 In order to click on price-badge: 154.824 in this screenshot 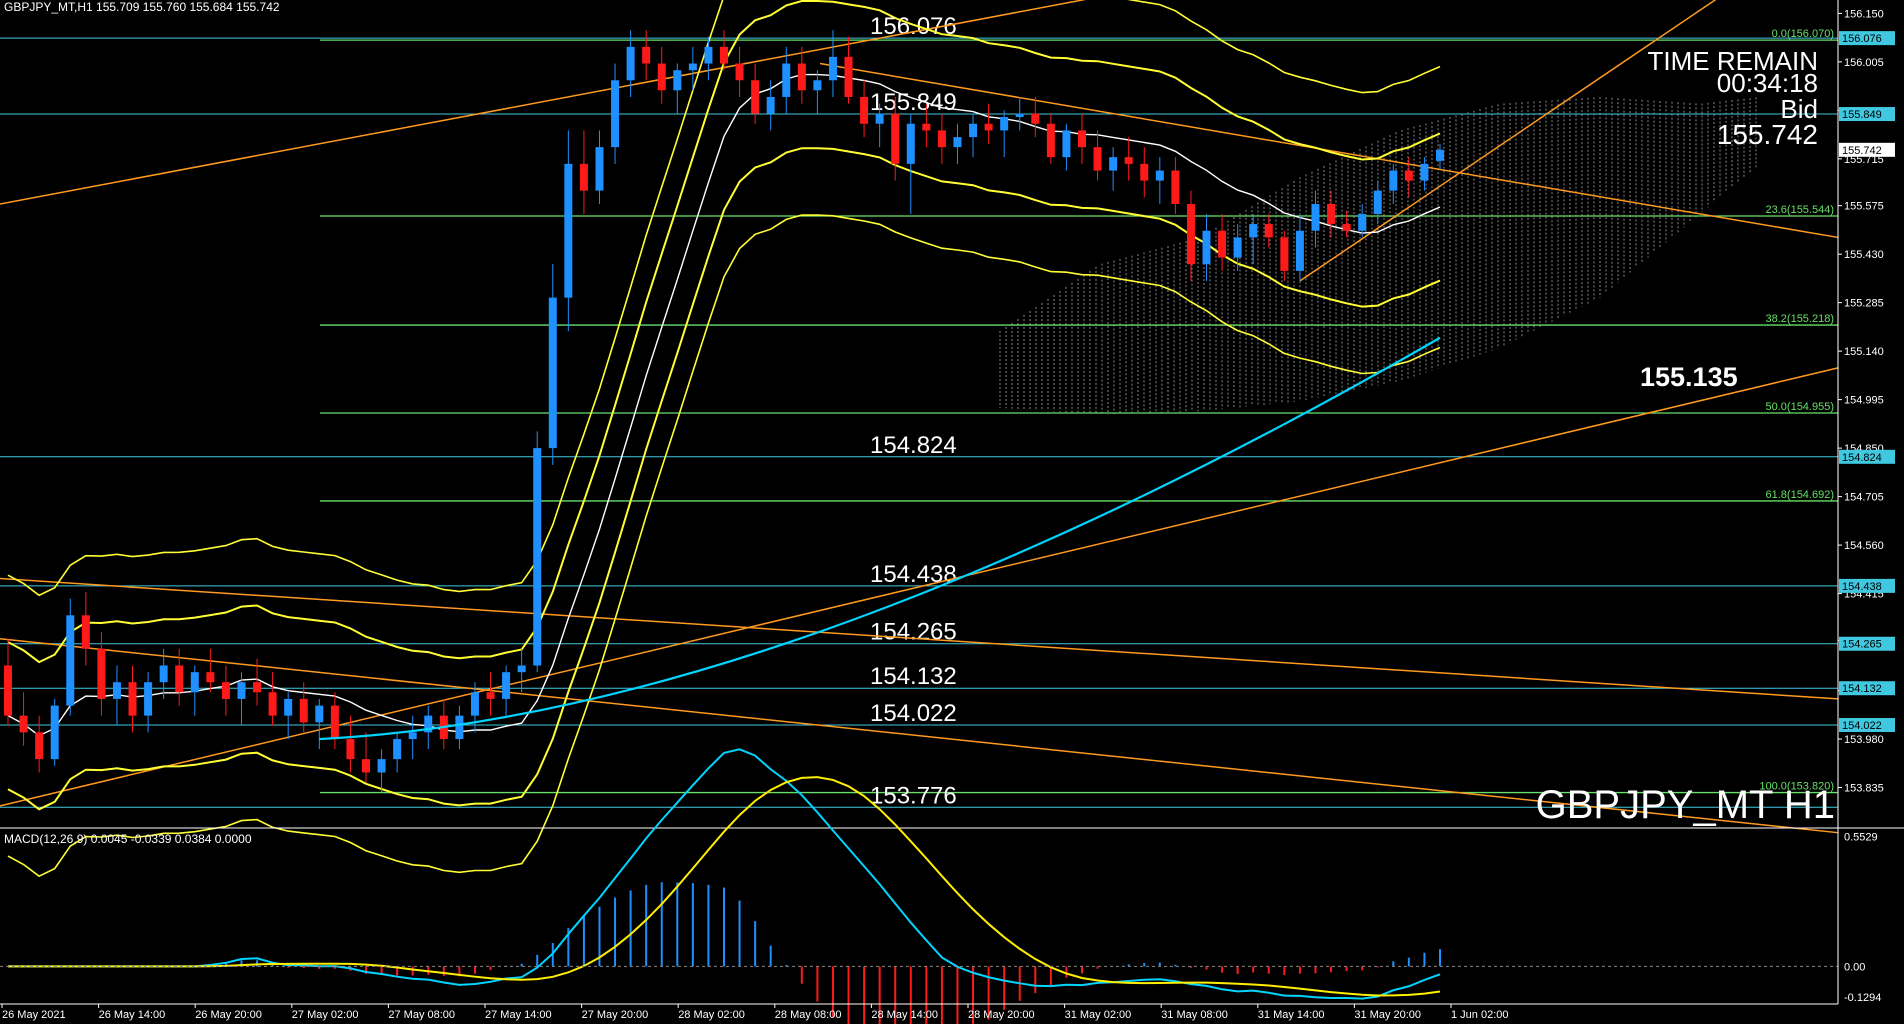, I will do `click(1867, 456)`.